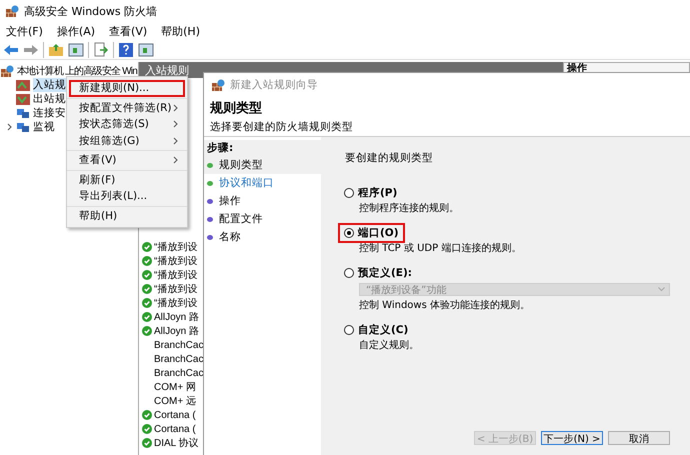 The width and height of the screenshot is (690, 455). Describe the element at coordinates (127, 160) in the screenshot. I see `menu-entry: 查看(V)` at that location.